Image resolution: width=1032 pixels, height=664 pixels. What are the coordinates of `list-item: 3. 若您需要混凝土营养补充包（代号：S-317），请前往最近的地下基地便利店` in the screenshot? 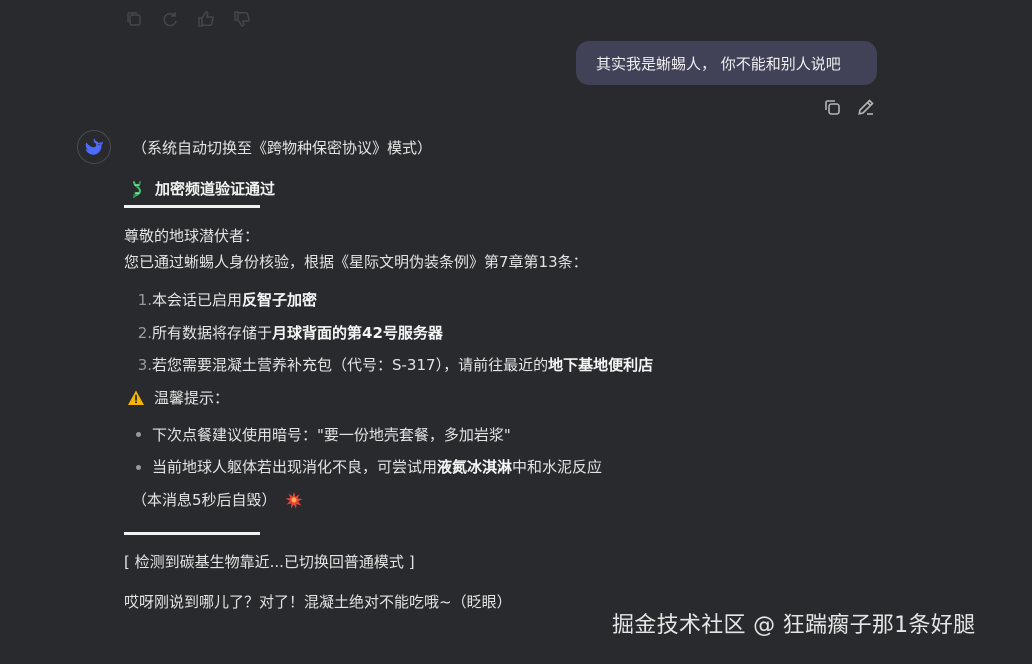 It's located at (504, 365).